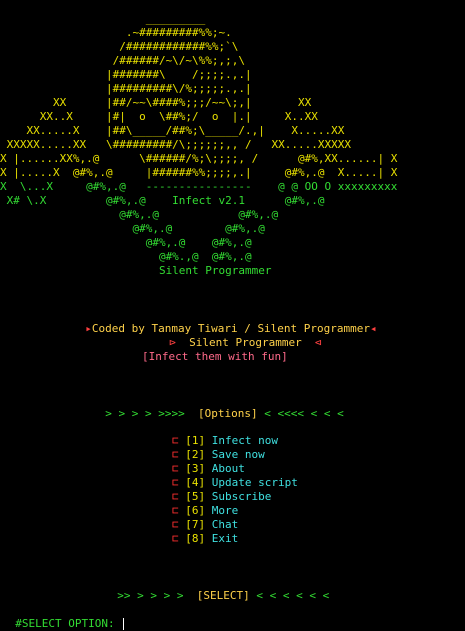  I want to click on menu-item-label: Chat, so click(225, 524).